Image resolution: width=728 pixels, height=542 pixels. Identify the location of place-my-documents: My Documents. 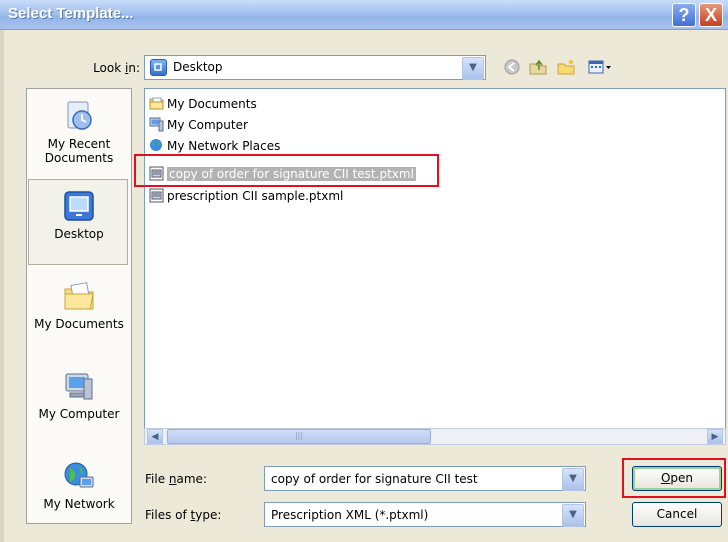
(79, 305).